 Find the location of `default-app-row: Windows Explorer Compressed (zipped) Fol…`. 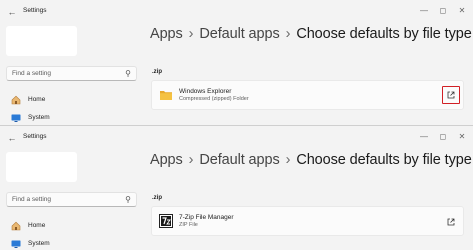

default-app-row: Windows Explorer Compressed (zipped) Fol… is located at coordinates (307, 95).